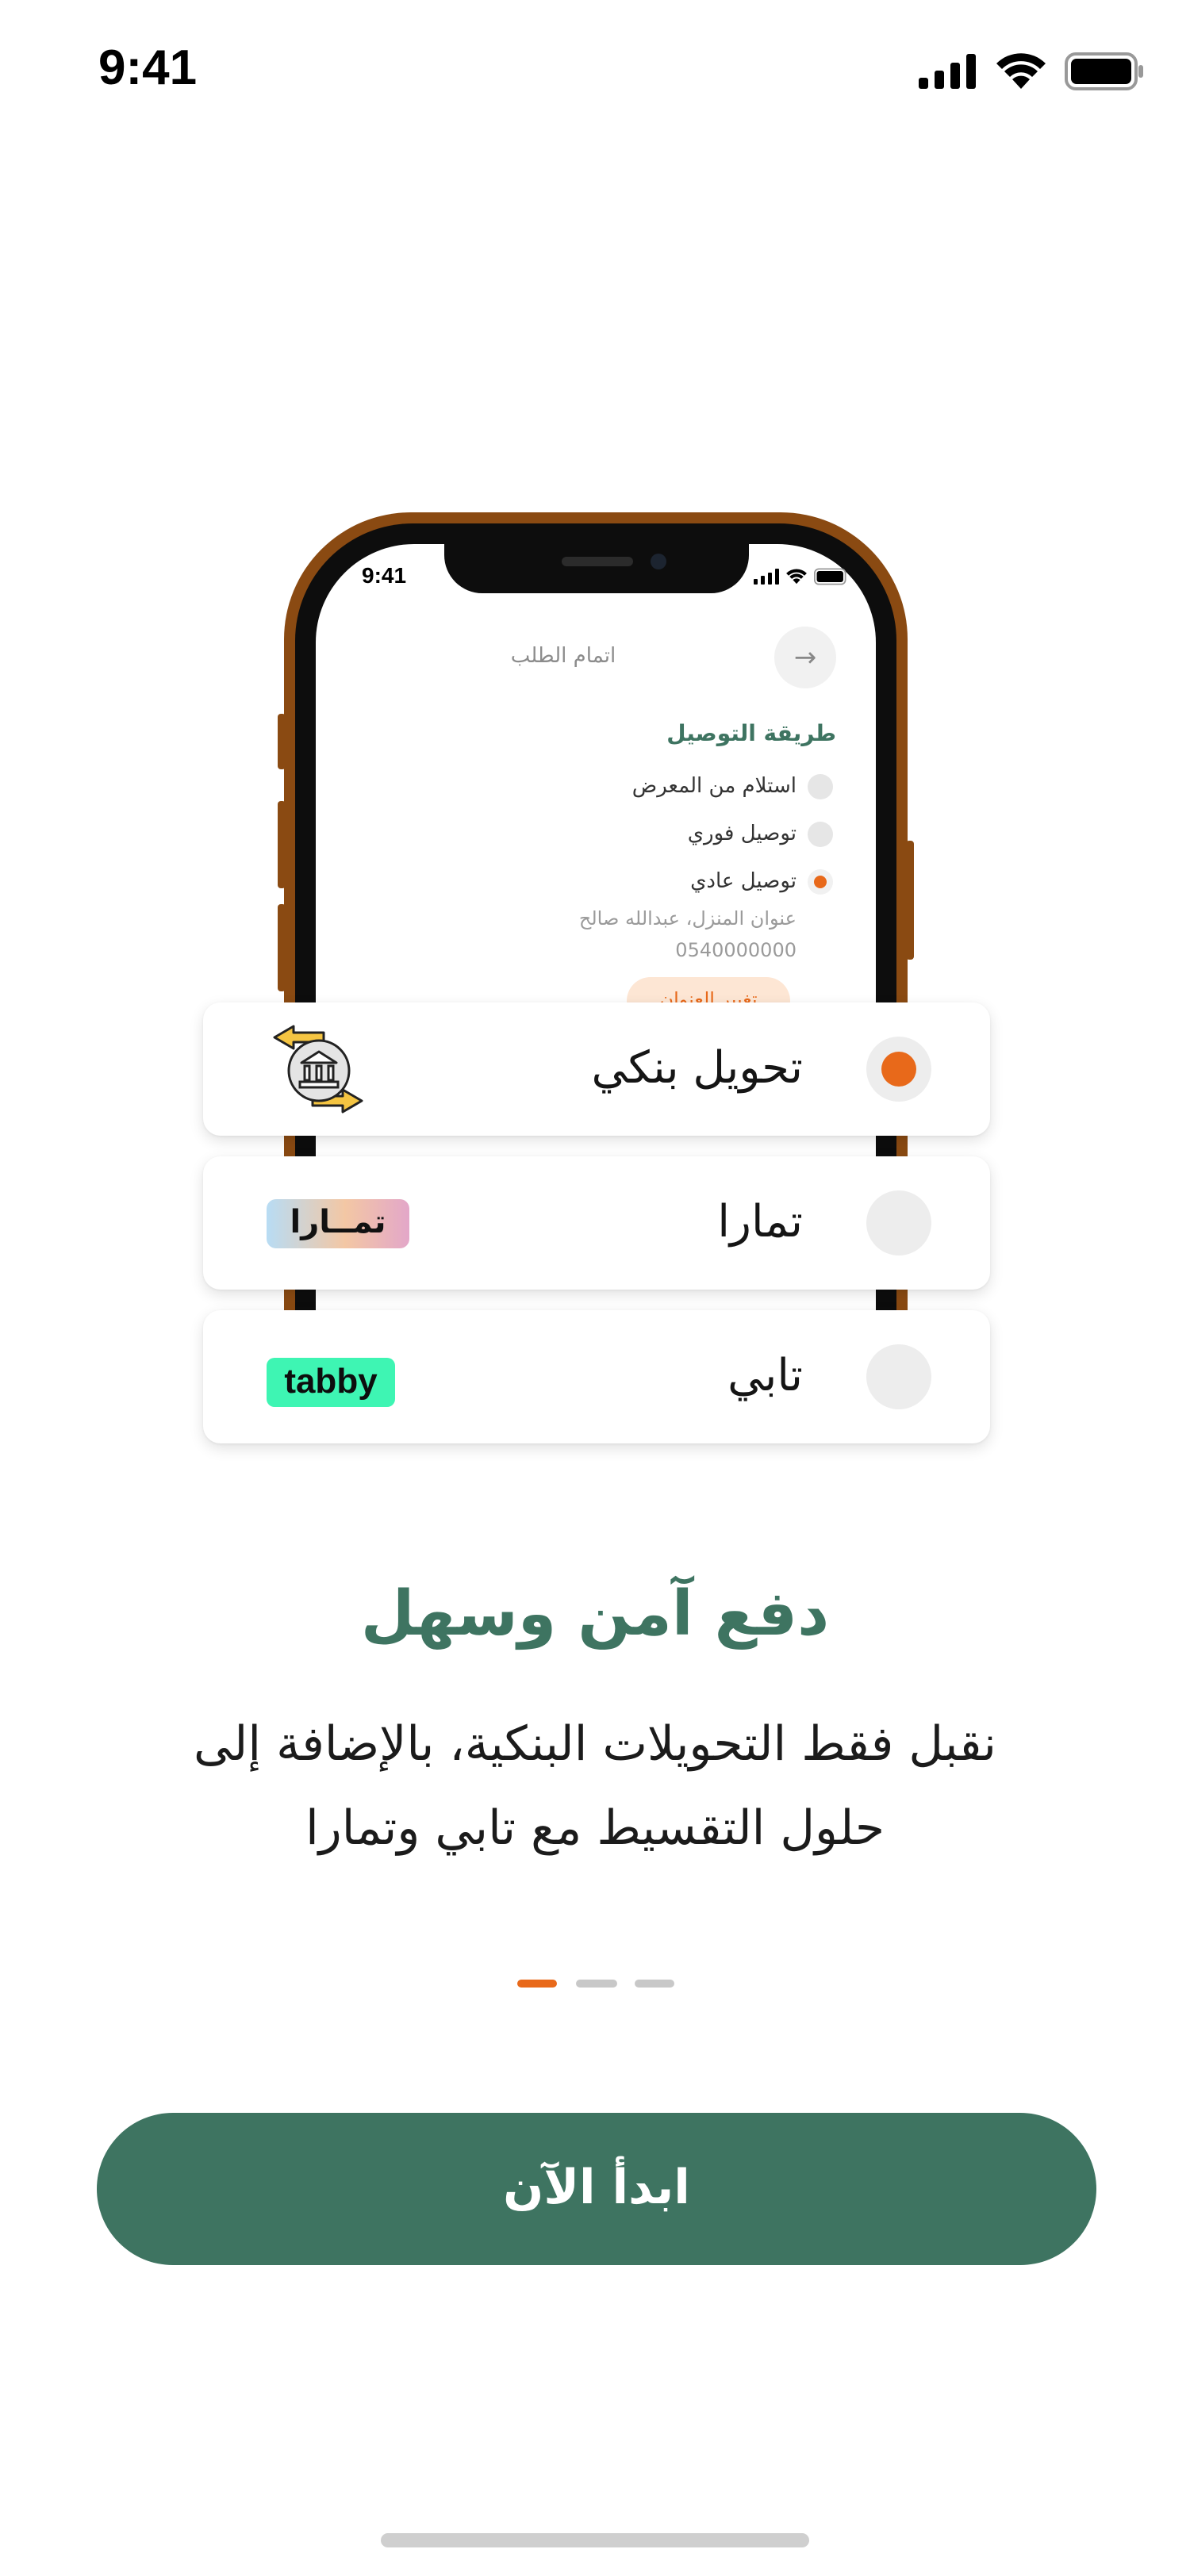 The width and height of the screenshot is (1190, 2576). I want to click on payment-option-bank-transfer: تحويل بنكي, so click(596, 1069).